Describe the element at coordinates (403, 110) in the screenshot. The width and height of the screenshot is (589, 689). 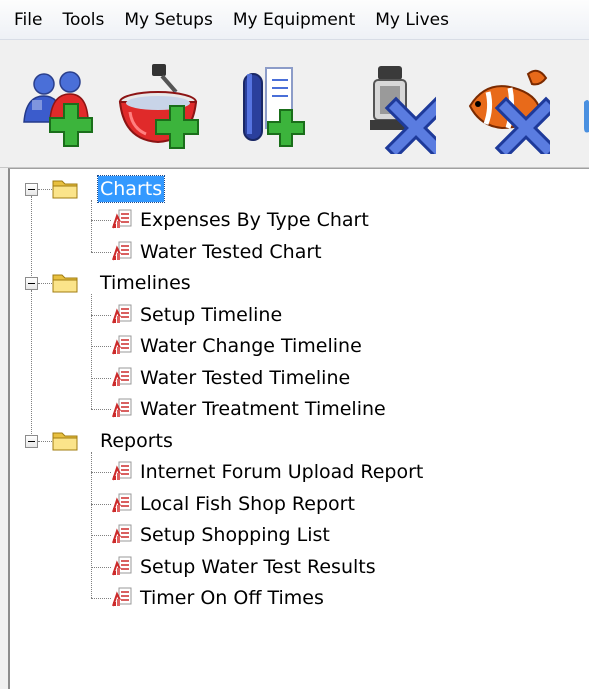
I see `delete-equipment-icon` at that location.